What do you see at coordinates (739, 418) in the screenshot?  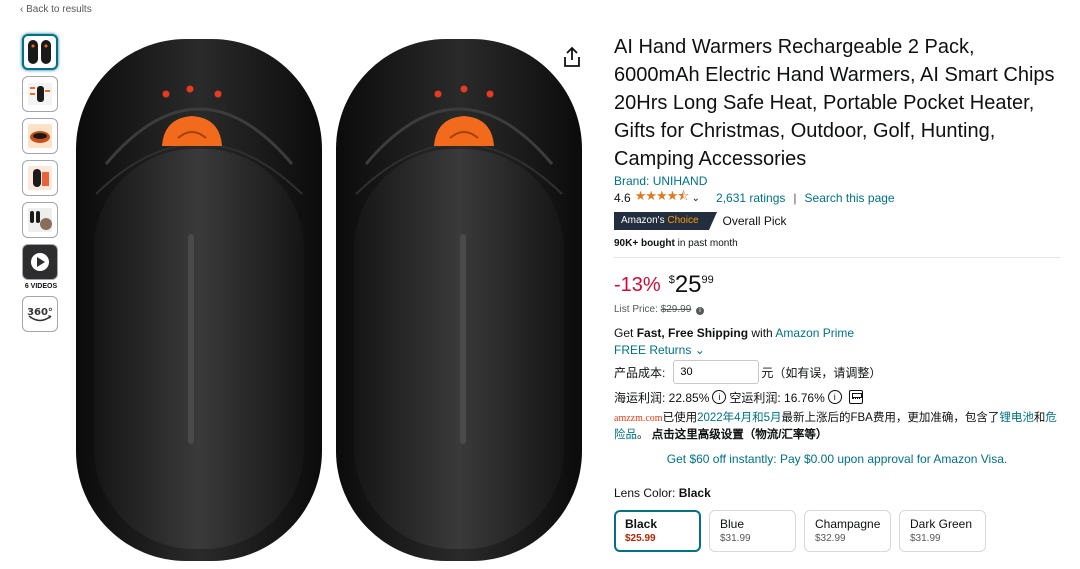 I see `date-link: 2022年4月和5月` at bounding box center [739, 418].